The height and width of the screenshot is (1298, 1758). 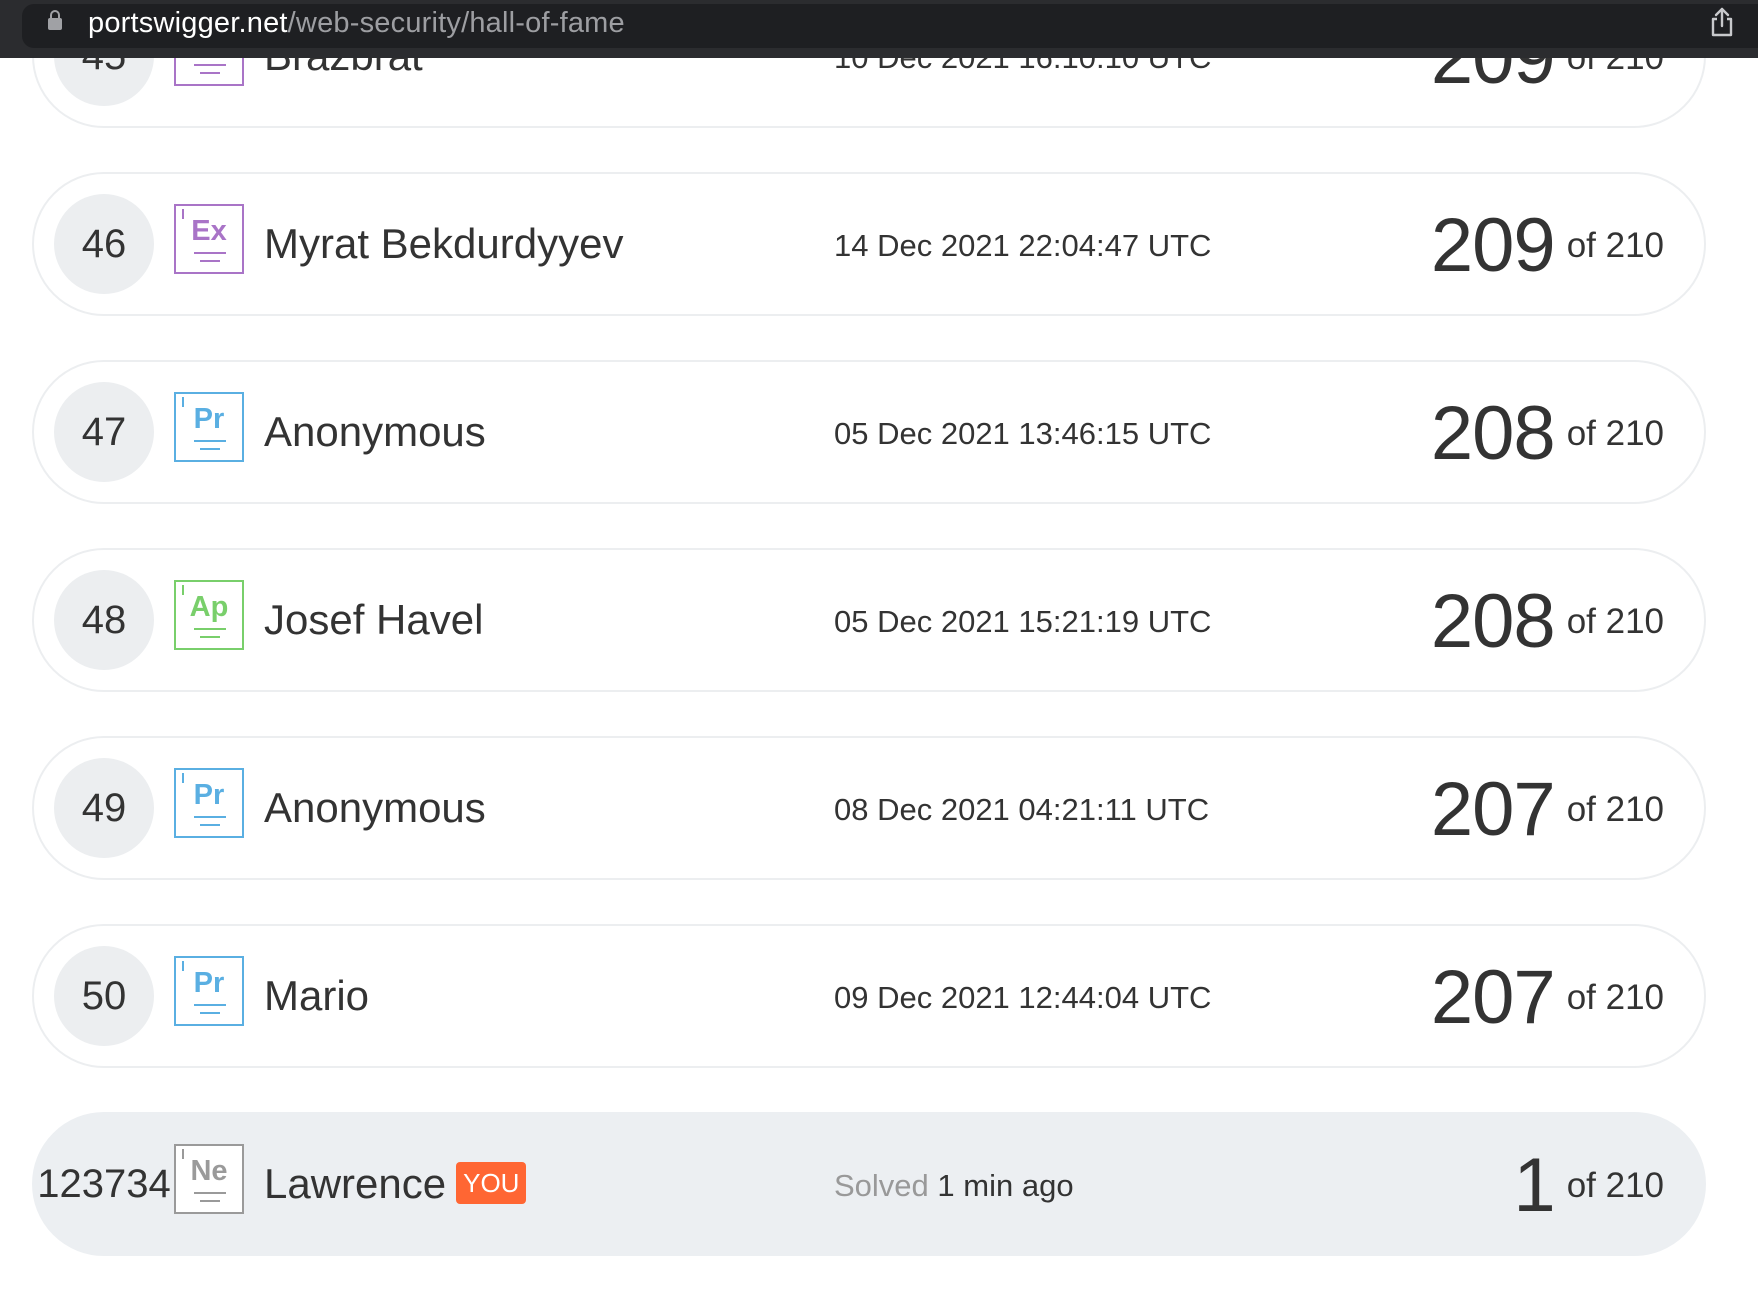 I want to click on player-name: Myrat Bekdurdyyev, so click(x=444, y=243).